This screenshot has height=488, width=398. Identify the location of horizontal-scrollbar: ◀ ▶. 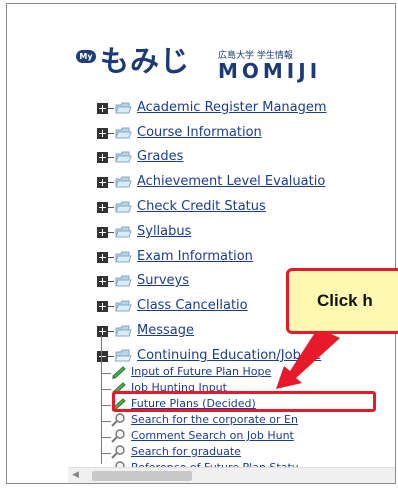
(232, 475).